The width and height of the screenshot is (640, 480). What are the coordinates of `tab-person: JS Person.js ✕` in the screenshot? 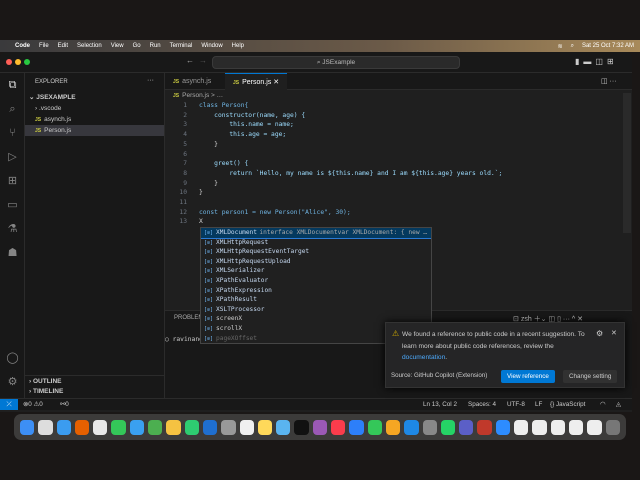 It's located at (256, 81).